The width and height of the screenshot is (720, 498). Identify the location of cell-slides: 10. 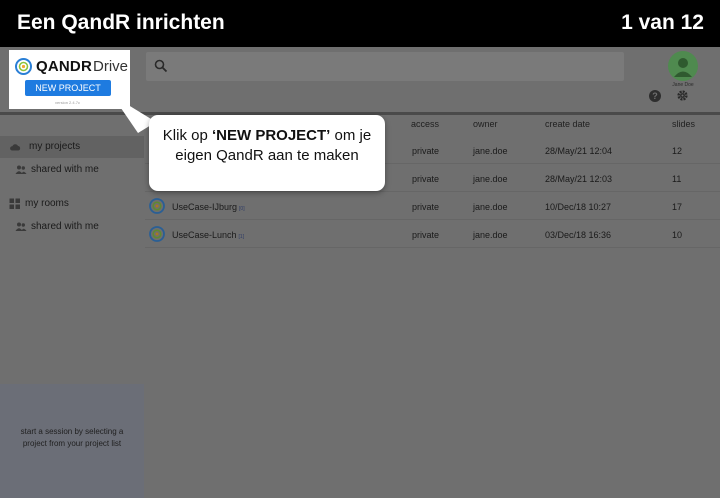
(677, 235).